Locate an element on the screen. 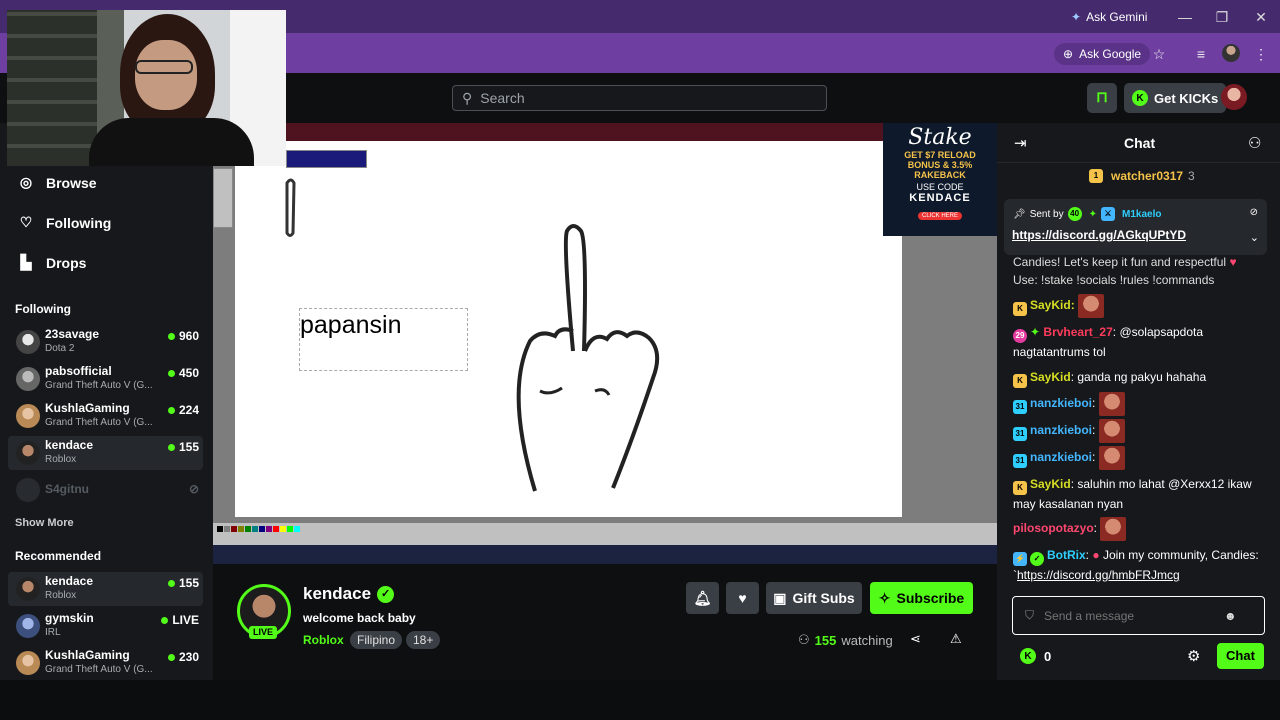 The image size is (1280, 720). channel-name: kendace is located at coordinates (69, 445).